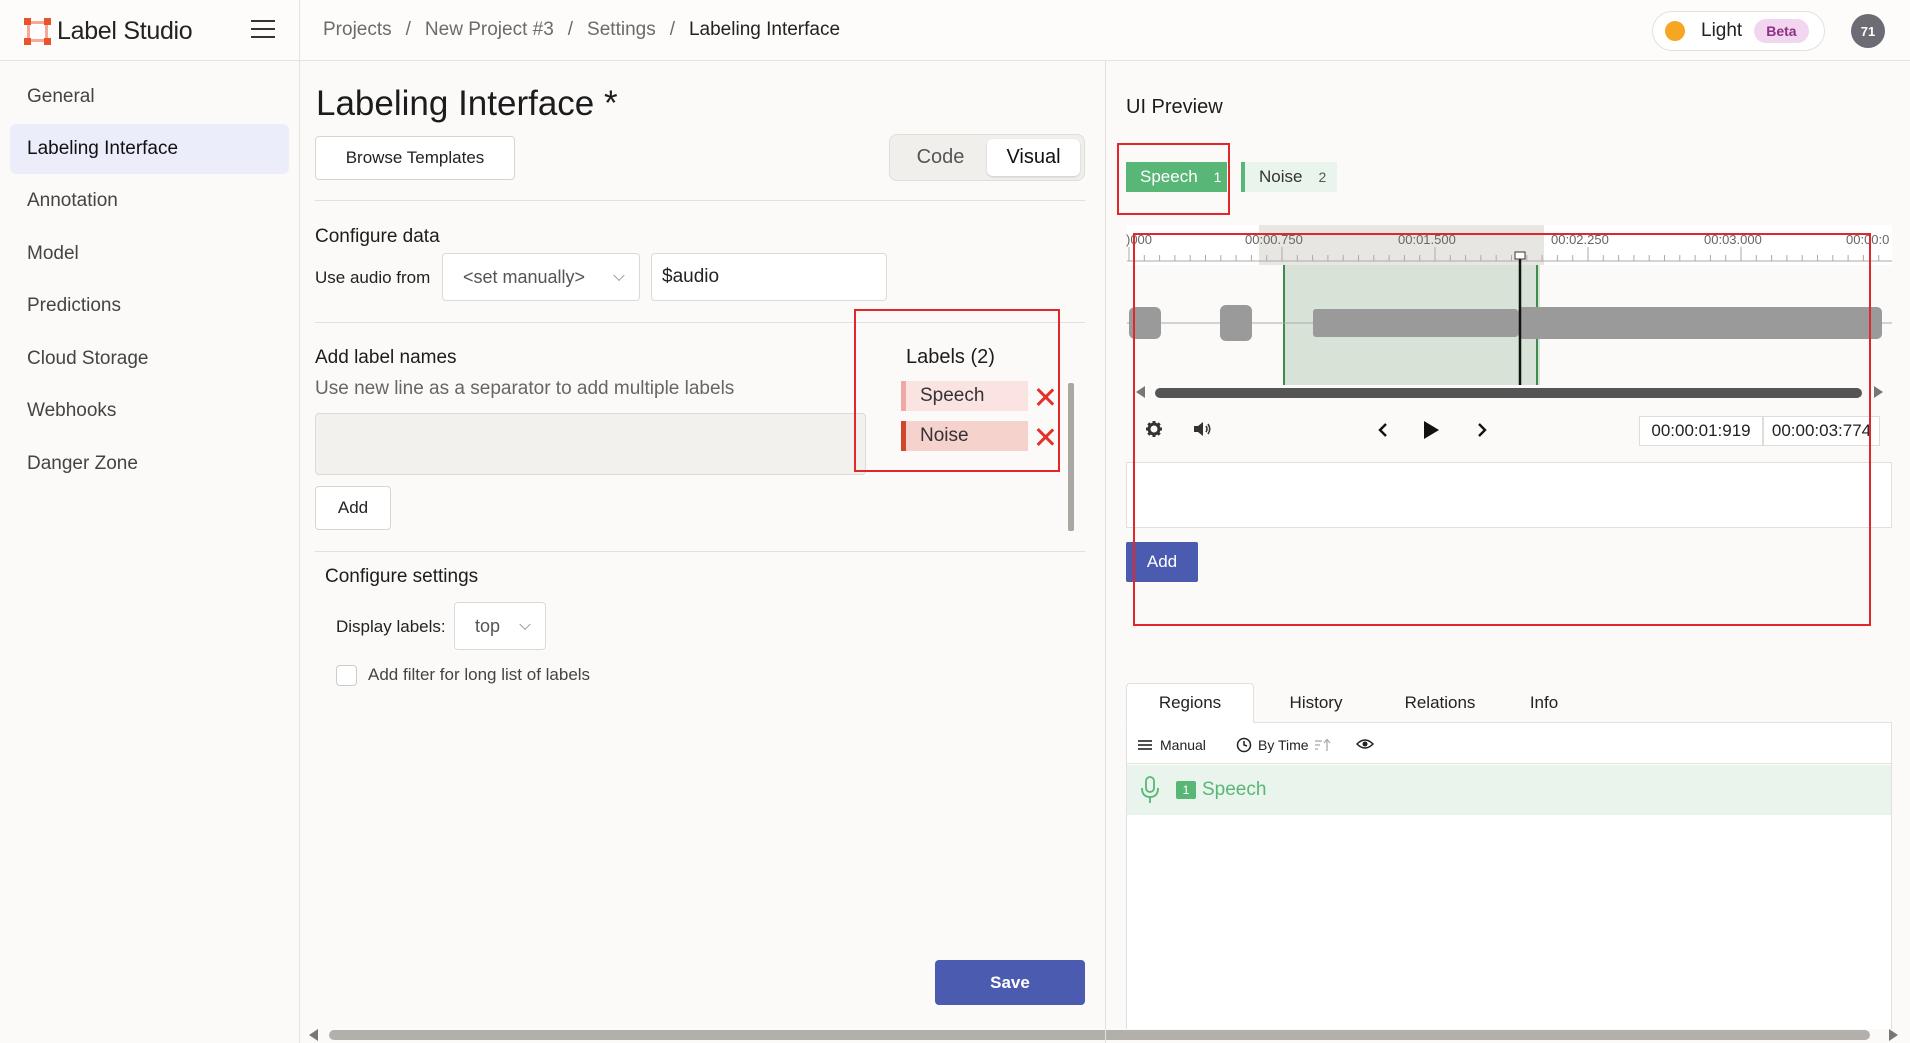 The image size is (1910, 1043). I want to click on save-button: Save, so click(1010, 982).